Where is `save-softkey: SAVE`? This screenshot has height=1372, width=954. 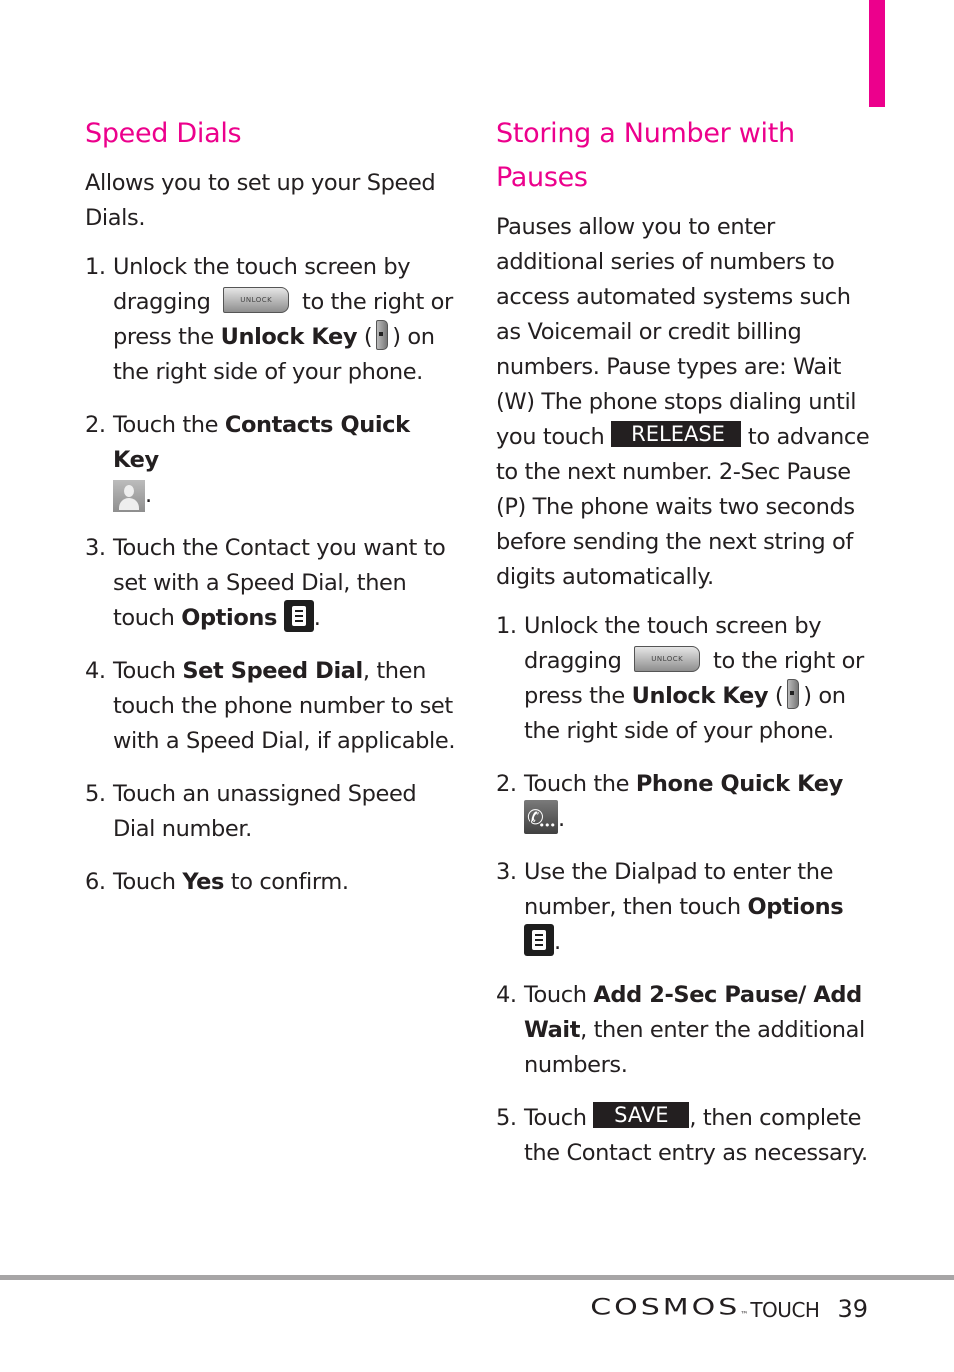 save-softkey: SAVE is located at coordinates (641, 1115).